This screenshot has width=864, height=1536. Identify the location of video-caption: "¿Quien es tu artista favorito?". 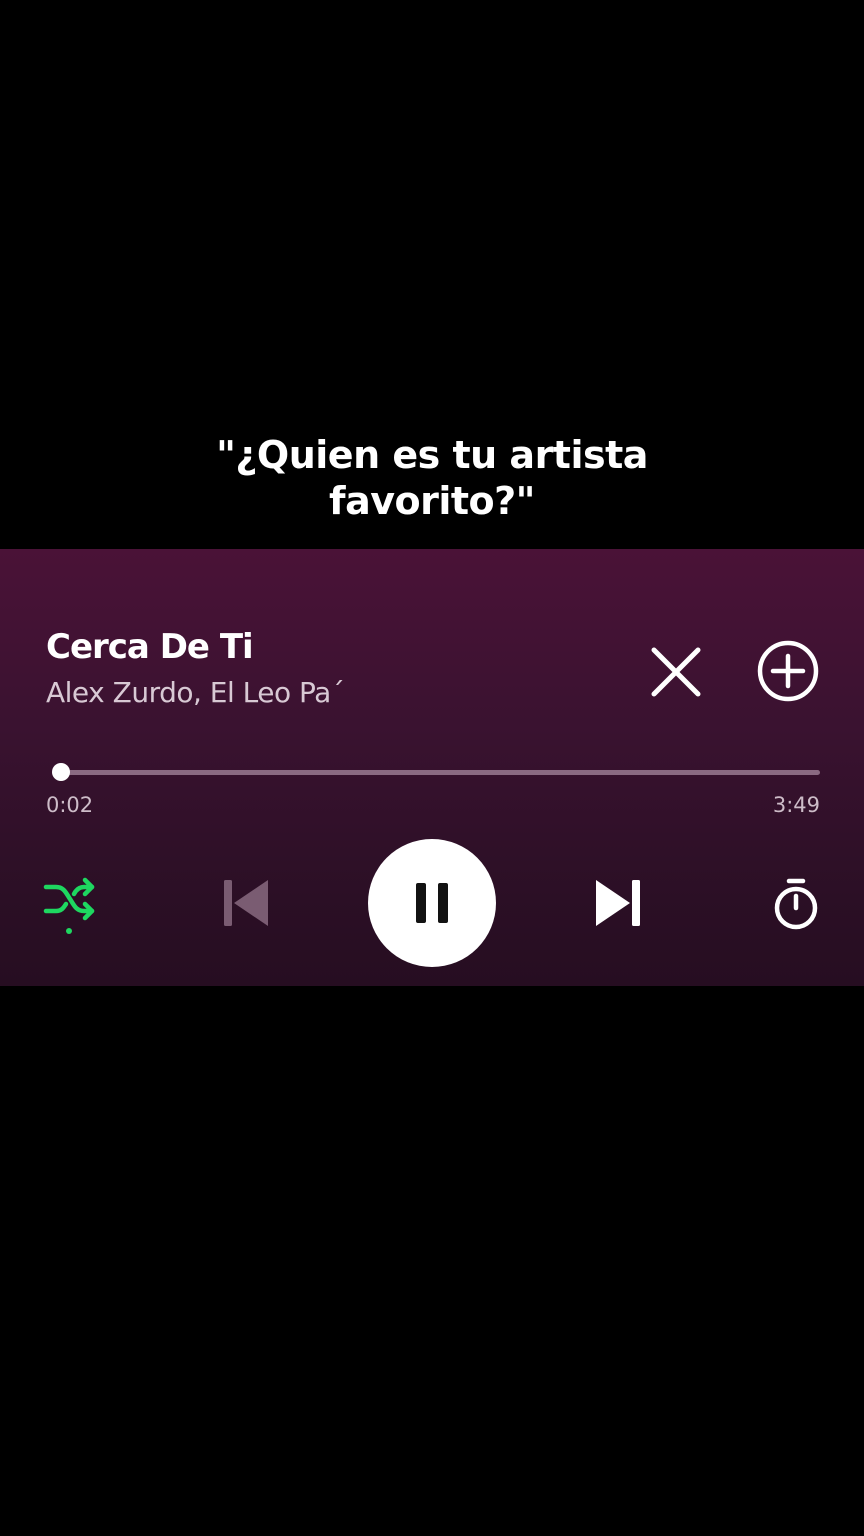
(432, 478).